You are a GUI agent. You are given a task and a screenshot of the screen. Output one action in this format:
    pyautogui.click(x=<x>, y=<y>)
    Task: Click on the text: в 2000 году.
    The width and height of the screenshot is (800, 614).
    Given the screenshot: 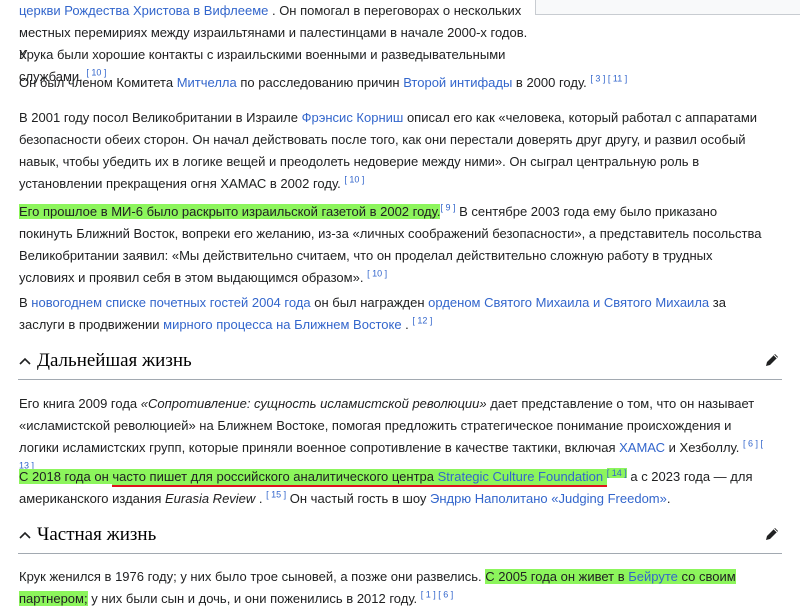 What is the action you would take?
    pyautogui.click(x=551, y=82)
    